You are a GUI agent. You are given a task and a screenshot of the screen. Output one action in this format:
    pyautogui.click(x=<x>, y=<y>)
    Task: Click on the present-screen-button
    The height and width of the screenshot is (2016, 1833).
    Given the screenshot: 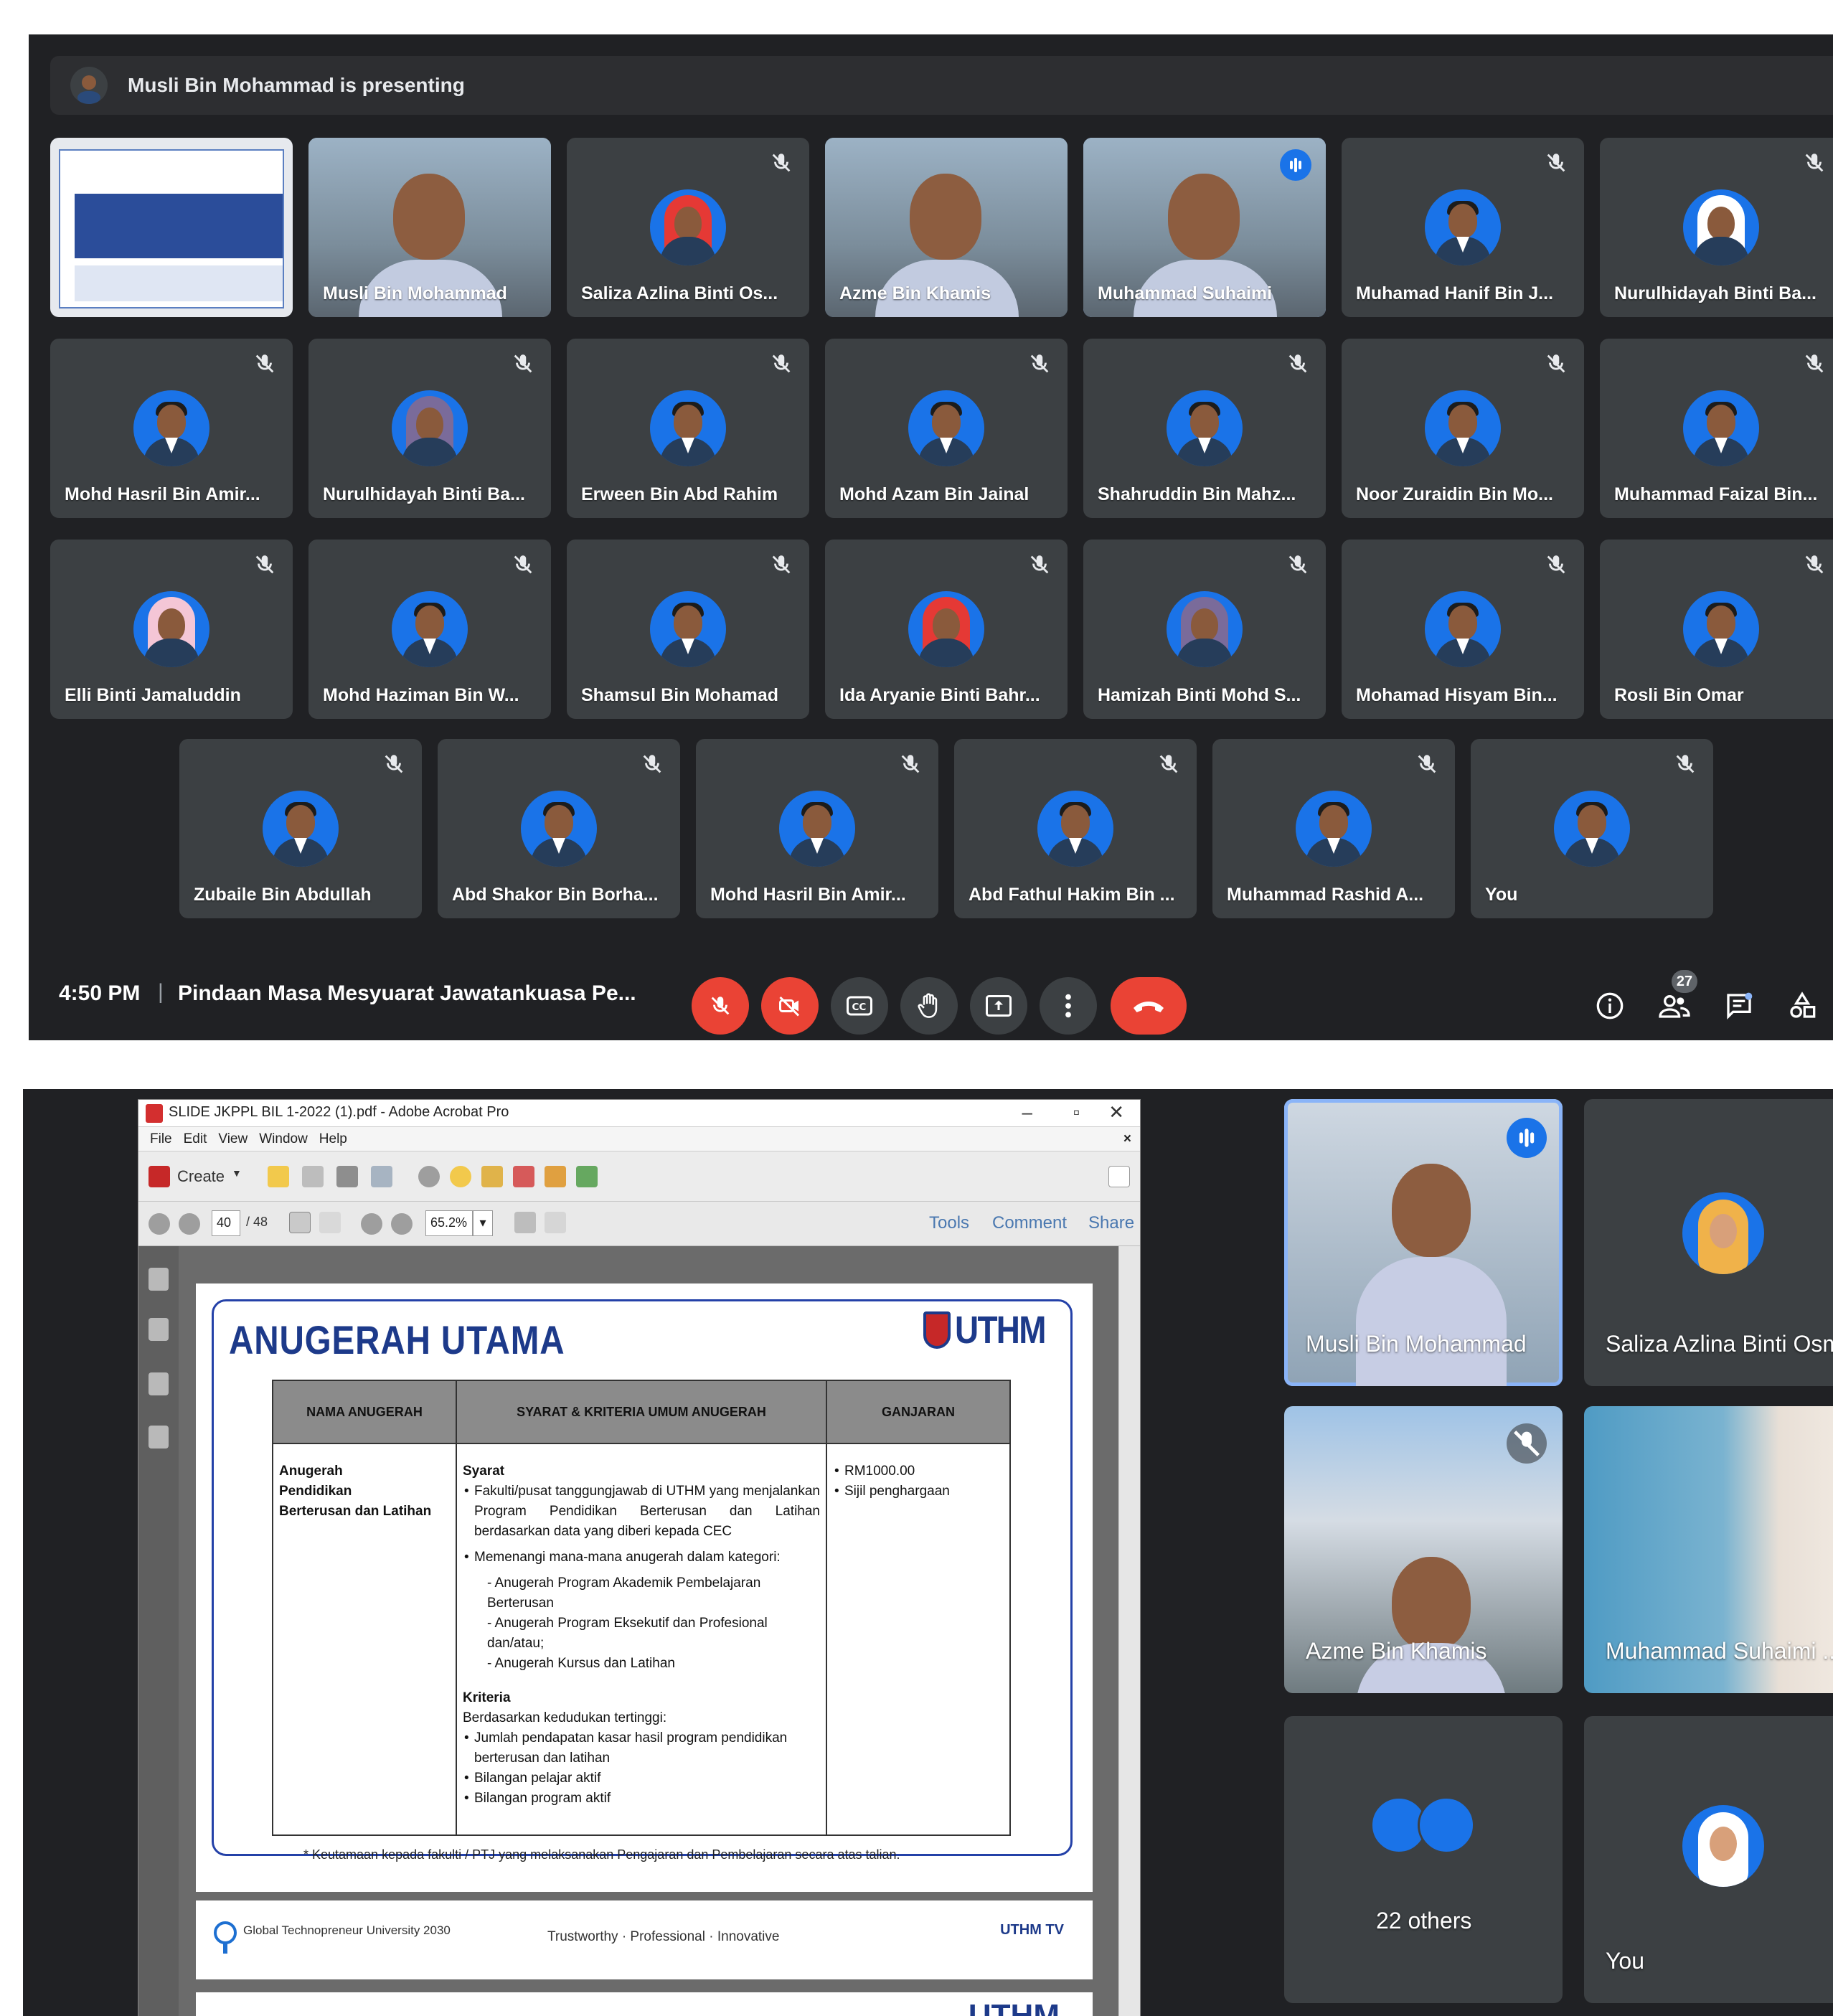 What is the action you would take?
    pyautogui.click(x=998, y=1006)
    